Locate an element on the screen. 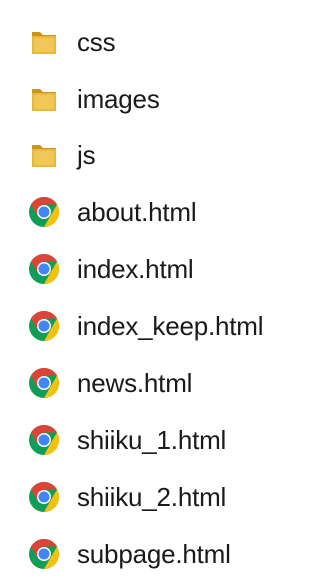  file-item-index-html: index.html is located at coordinates (161, 270).